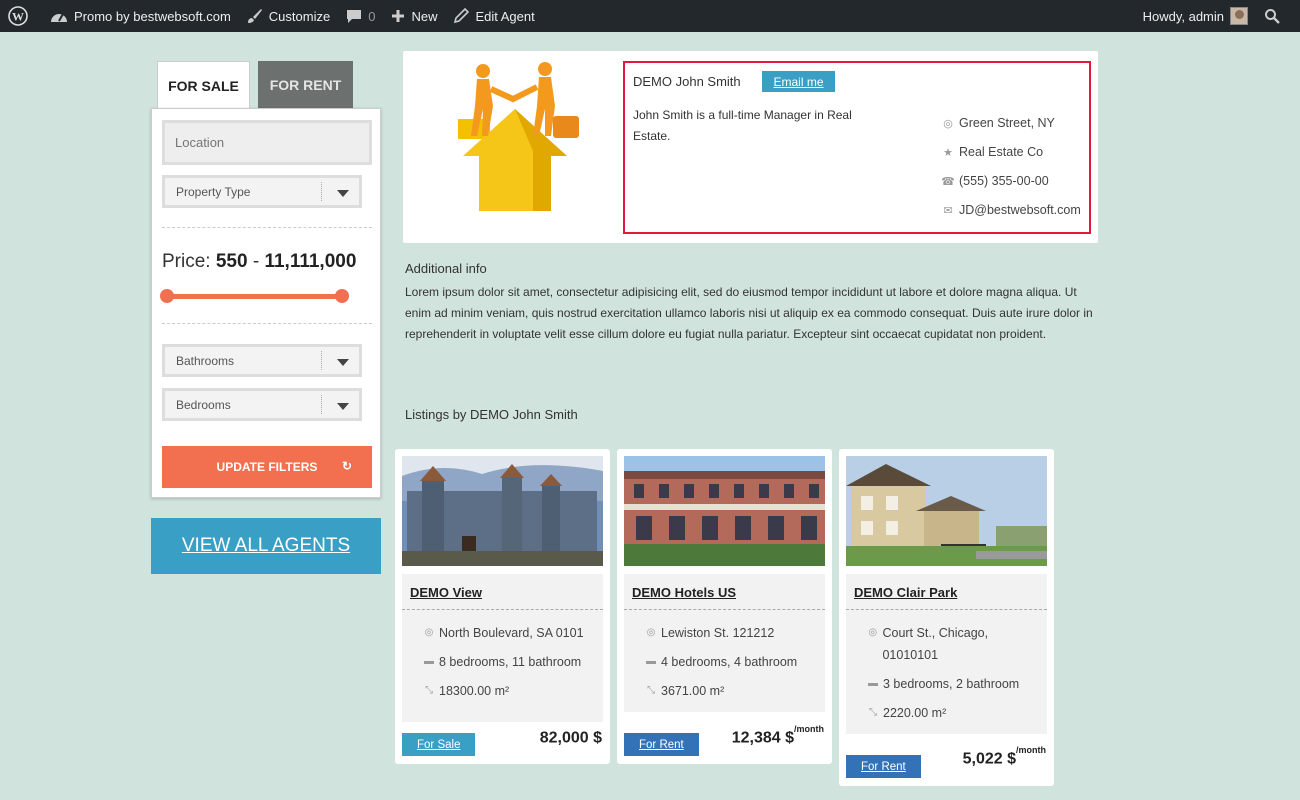 This screenshot has height=800, width=1300. I want to click on bedrooms-select: Bedrooms, so click(262, 404).